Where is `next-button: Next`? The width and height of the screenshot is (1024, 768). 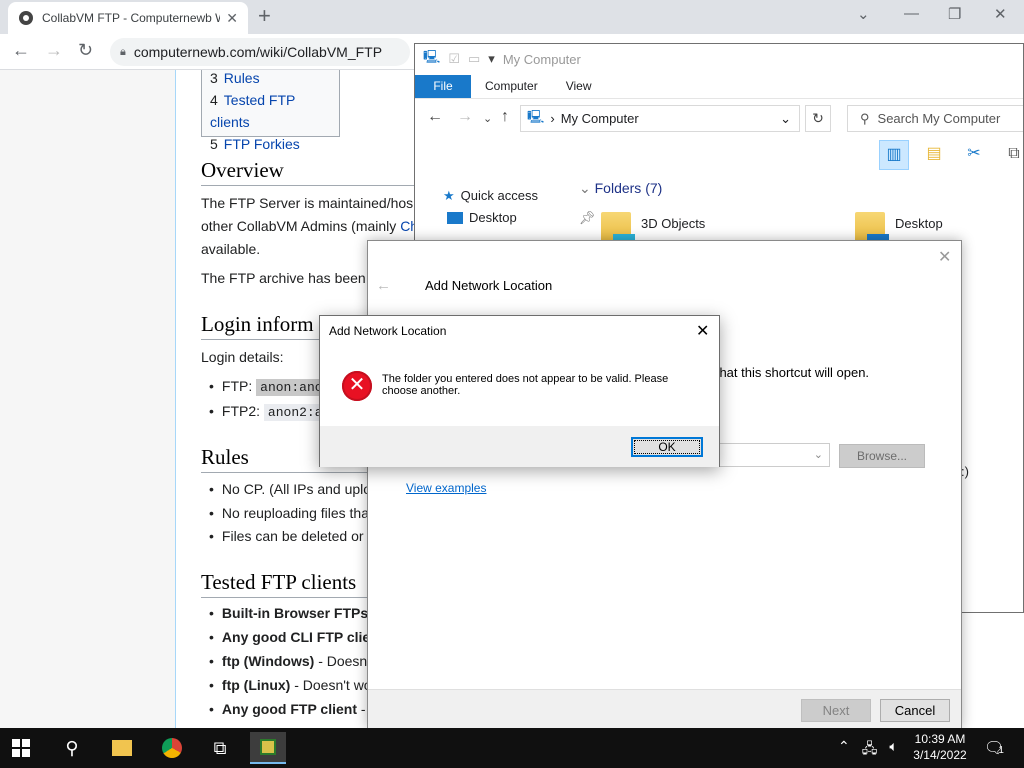
next-button: Next is located at coordinates (836, 710).